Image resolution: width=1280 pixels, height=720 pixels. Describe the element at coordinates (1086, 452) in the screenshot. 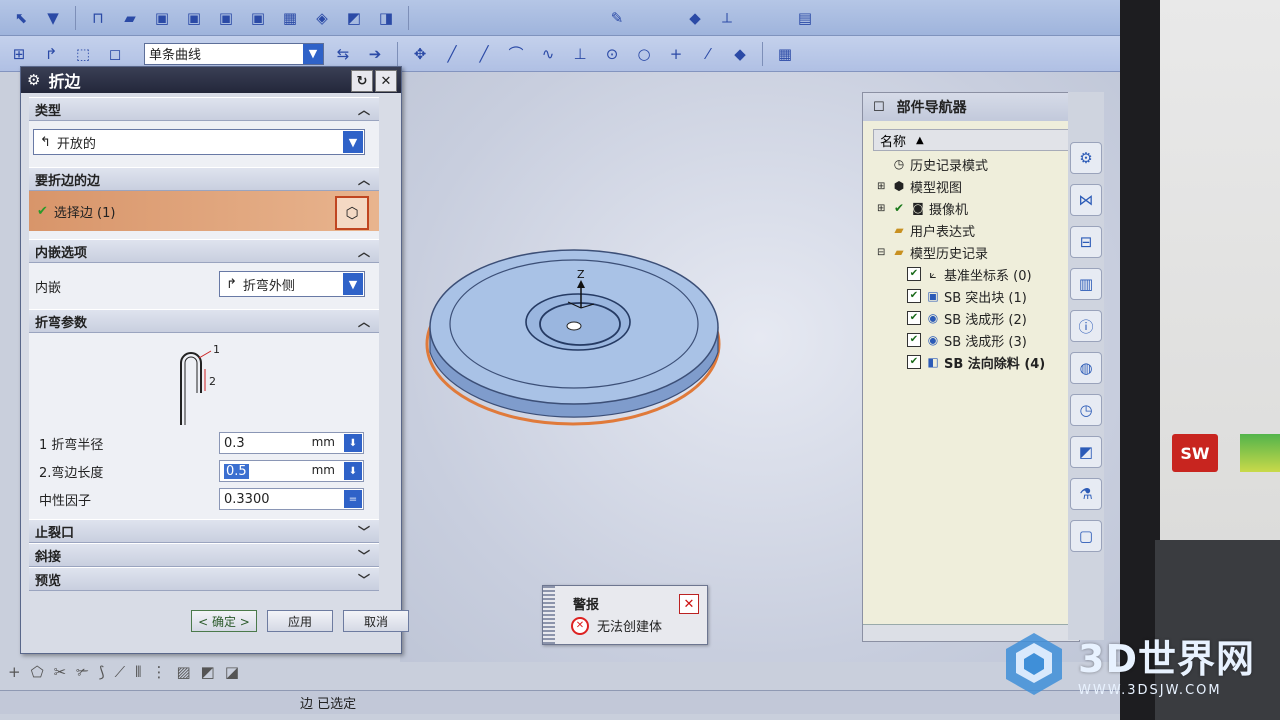

I see `palette-icon: ◩` at that location.